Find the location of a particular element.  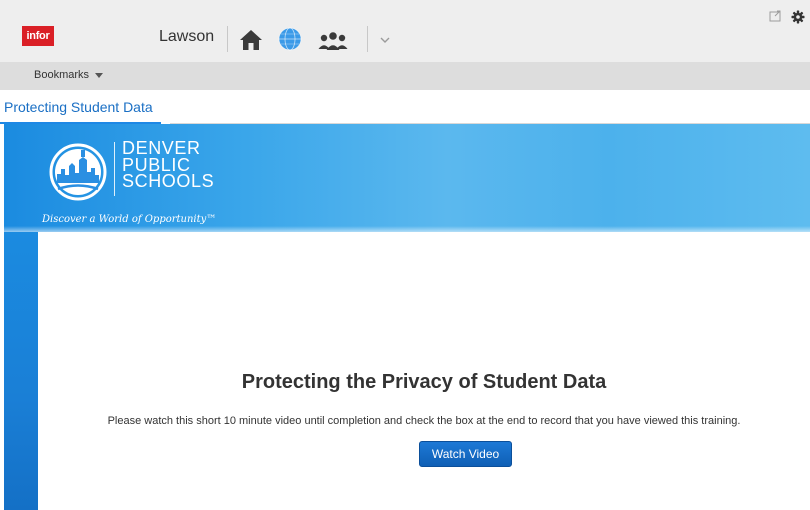

infor-logo: infor is located at coordinates (38, 36).